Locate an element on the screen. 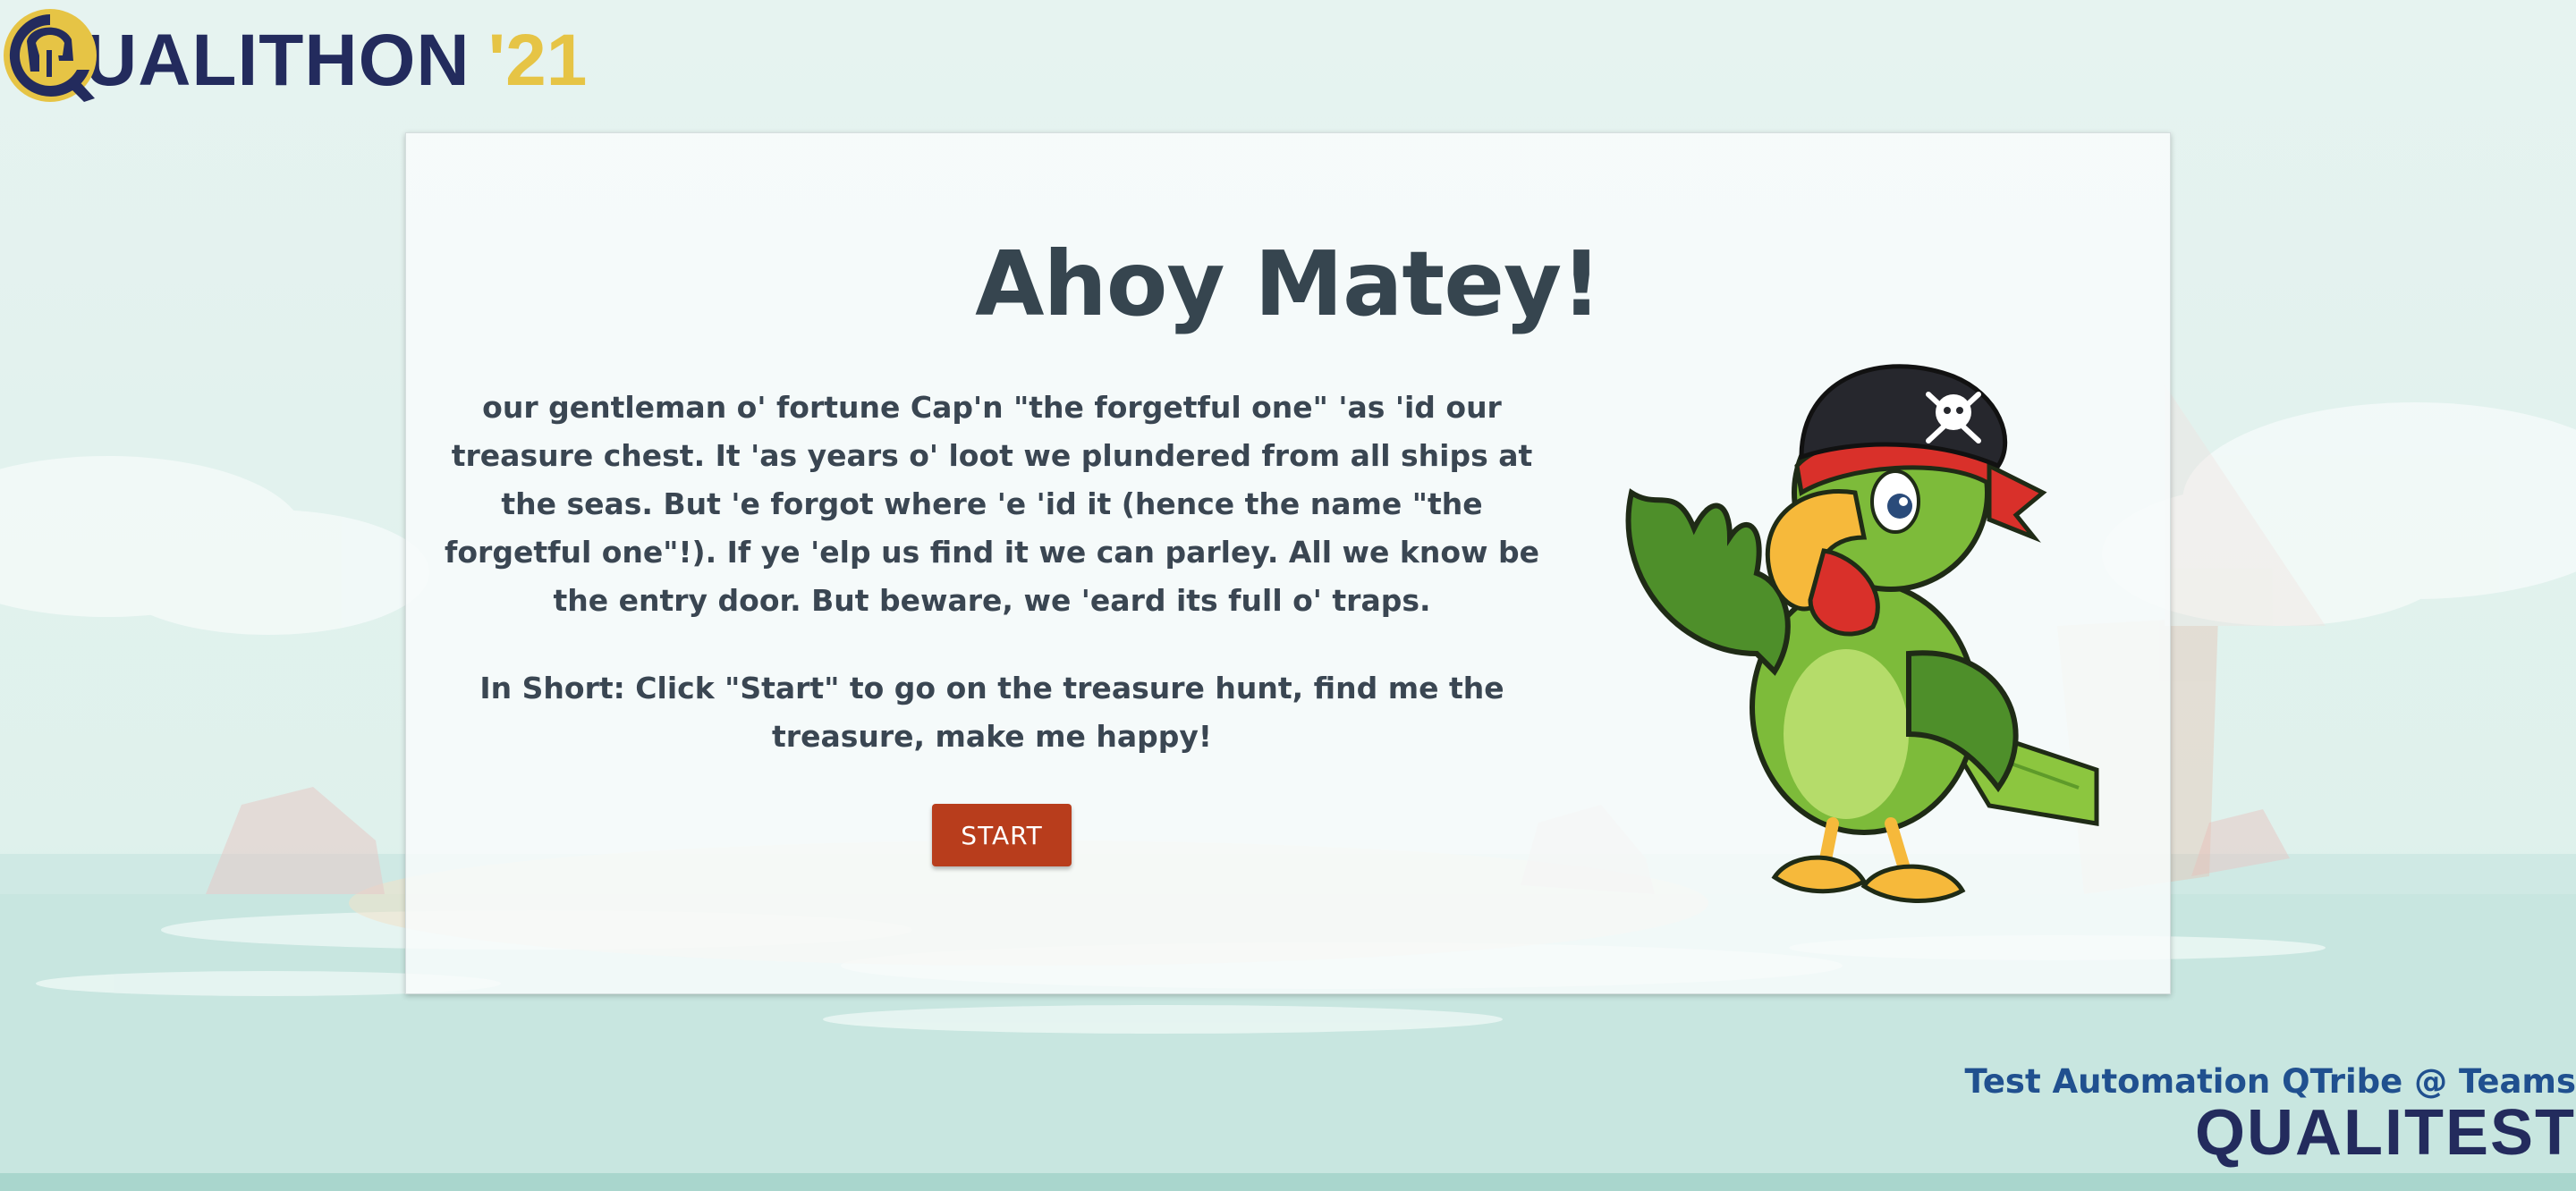  helmet-q-icon is located at coordinates (50, 55).